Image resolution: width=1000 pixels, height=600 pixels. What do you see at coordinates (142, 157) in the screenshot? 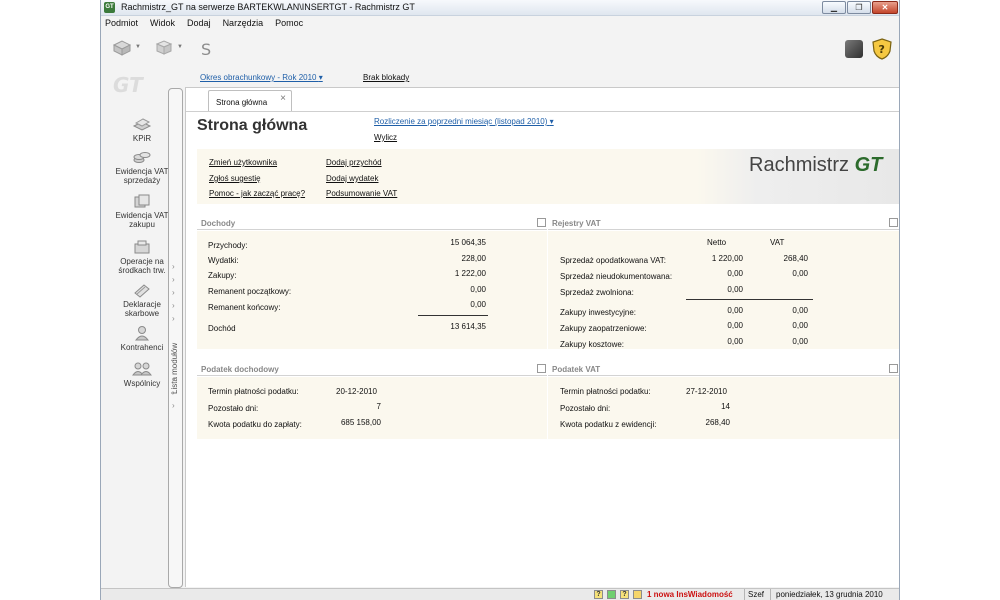
I see `coins-icon` at bounding box center [142, 157].